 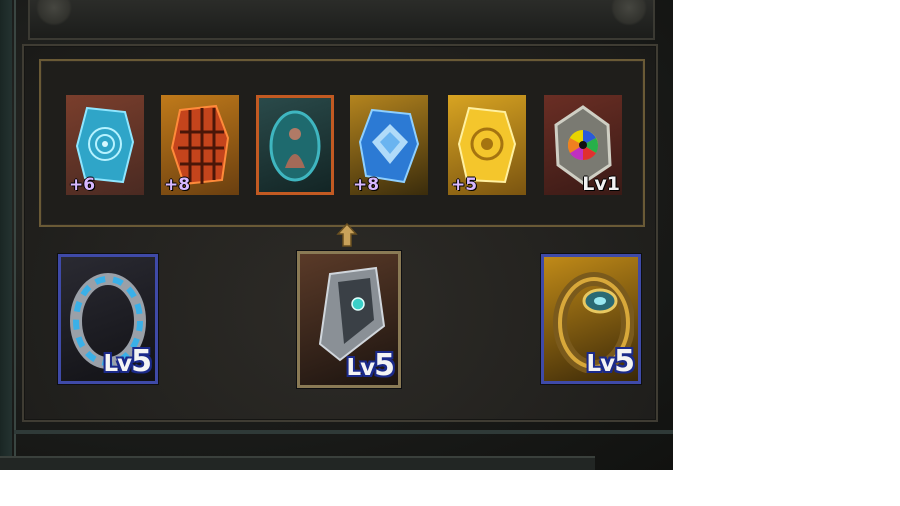 I want to click on gem-level-label: Lv1, so click(x=601, y=184).